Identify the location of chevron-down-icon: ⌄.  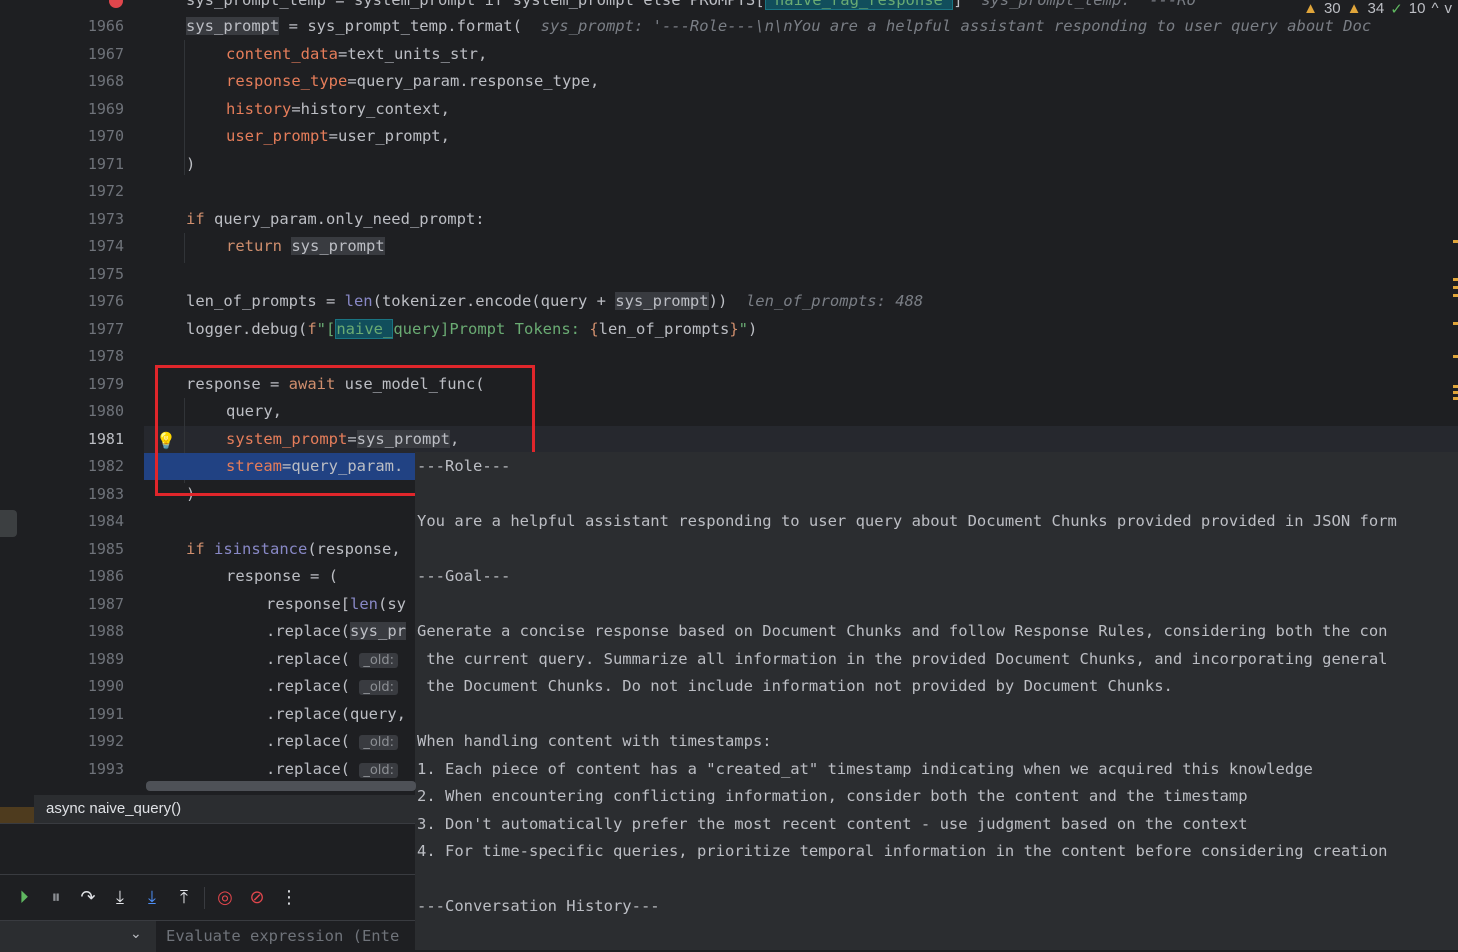
(136, 934).